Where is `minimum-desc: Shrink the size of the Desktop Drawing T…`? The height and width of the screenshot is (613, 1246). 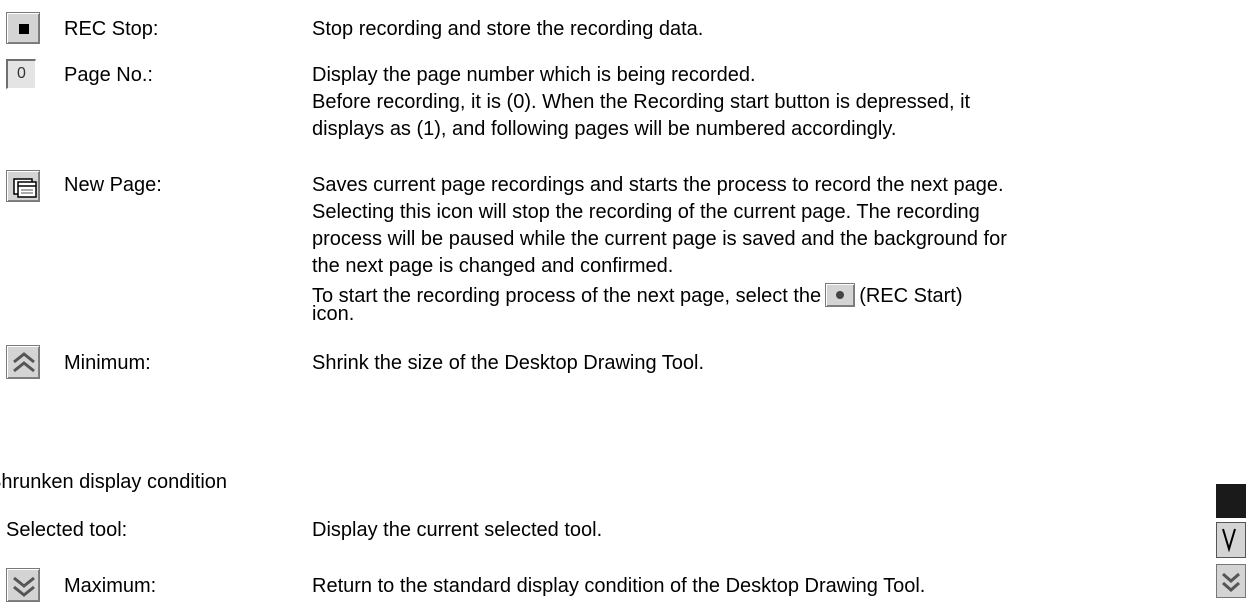 minimum-desc: Shrink the size of the Desktop Drawing T… is located at coordinates (508, 363).